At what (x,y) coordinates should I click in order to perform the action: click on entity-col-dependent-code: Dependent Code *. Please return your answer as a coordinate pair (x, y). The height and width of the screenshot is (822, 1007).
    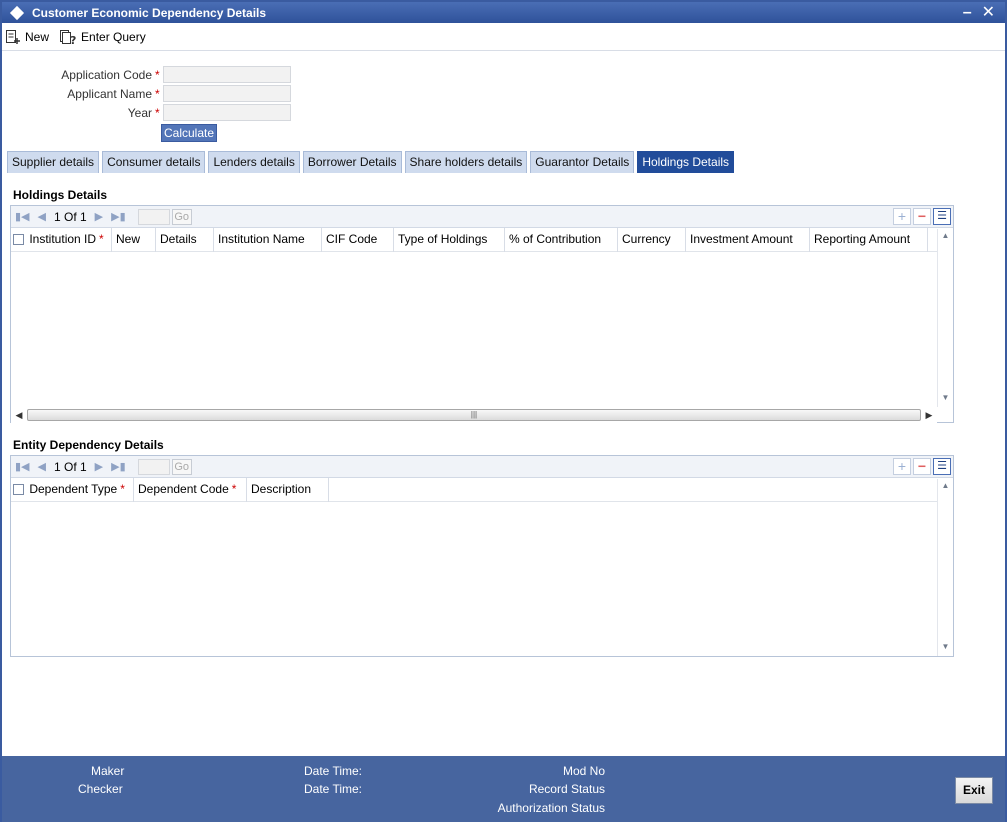
    Looking at the image, I should click on (190, 489).